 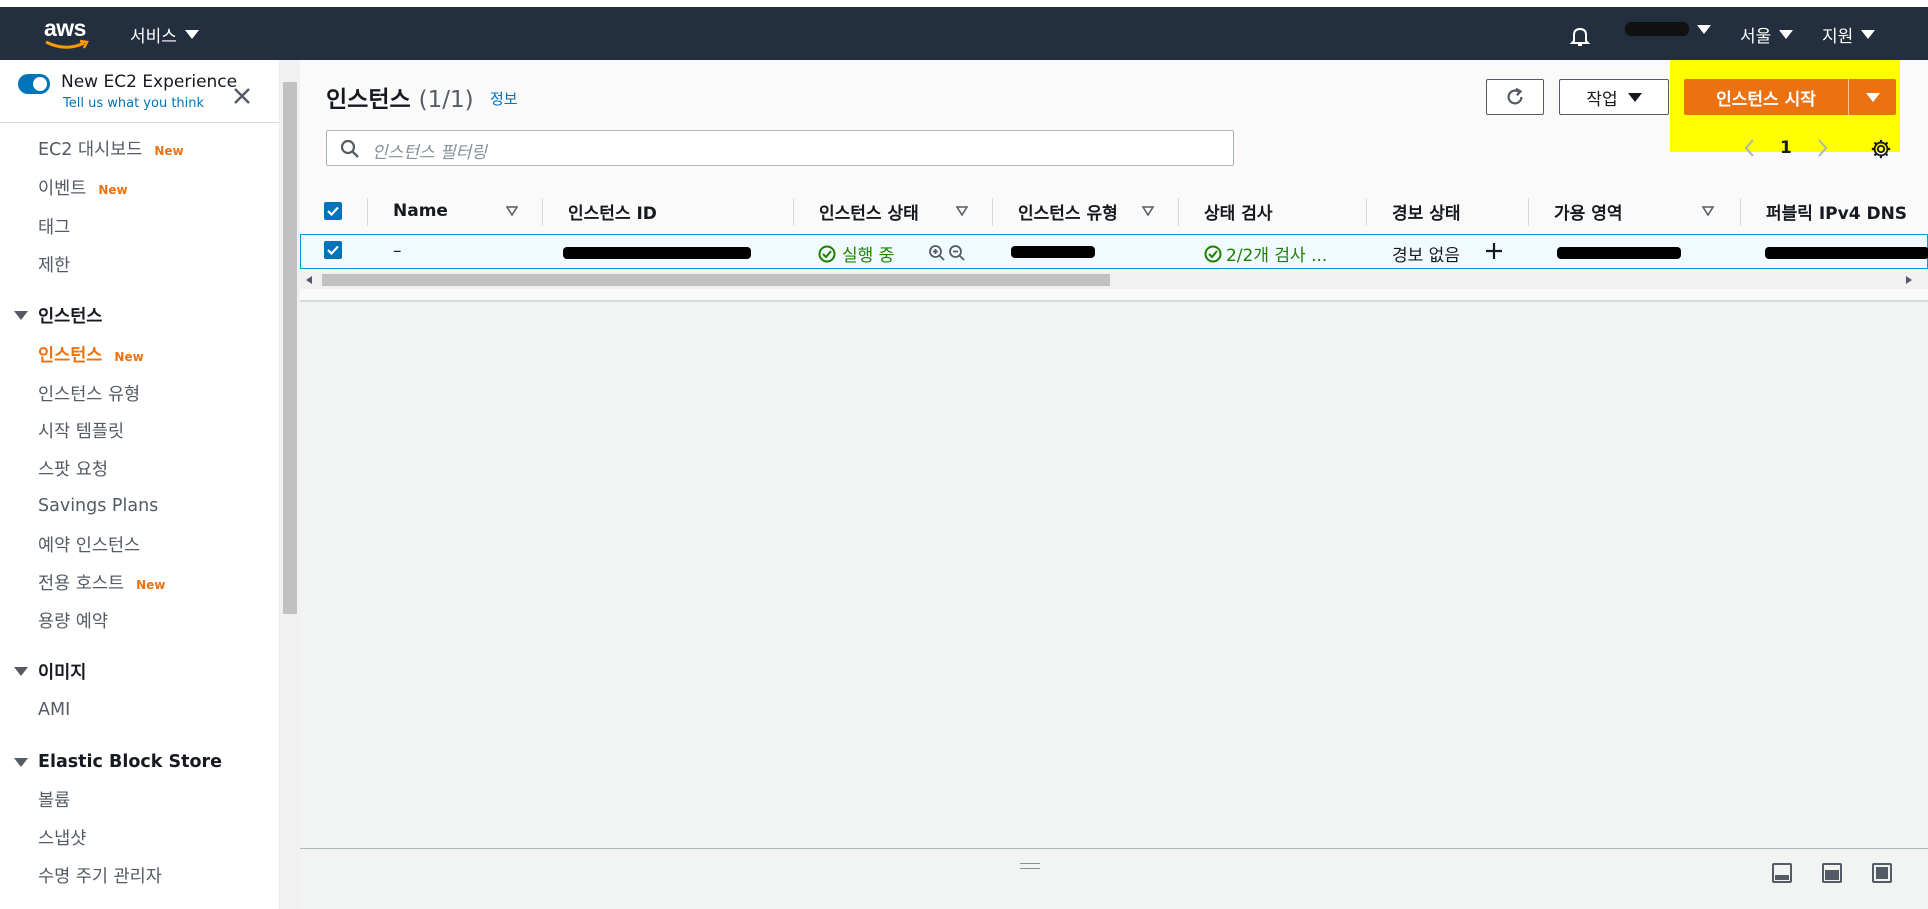 I want to click on sidebar-item-limits: 제한, so click(x=54, y=264).